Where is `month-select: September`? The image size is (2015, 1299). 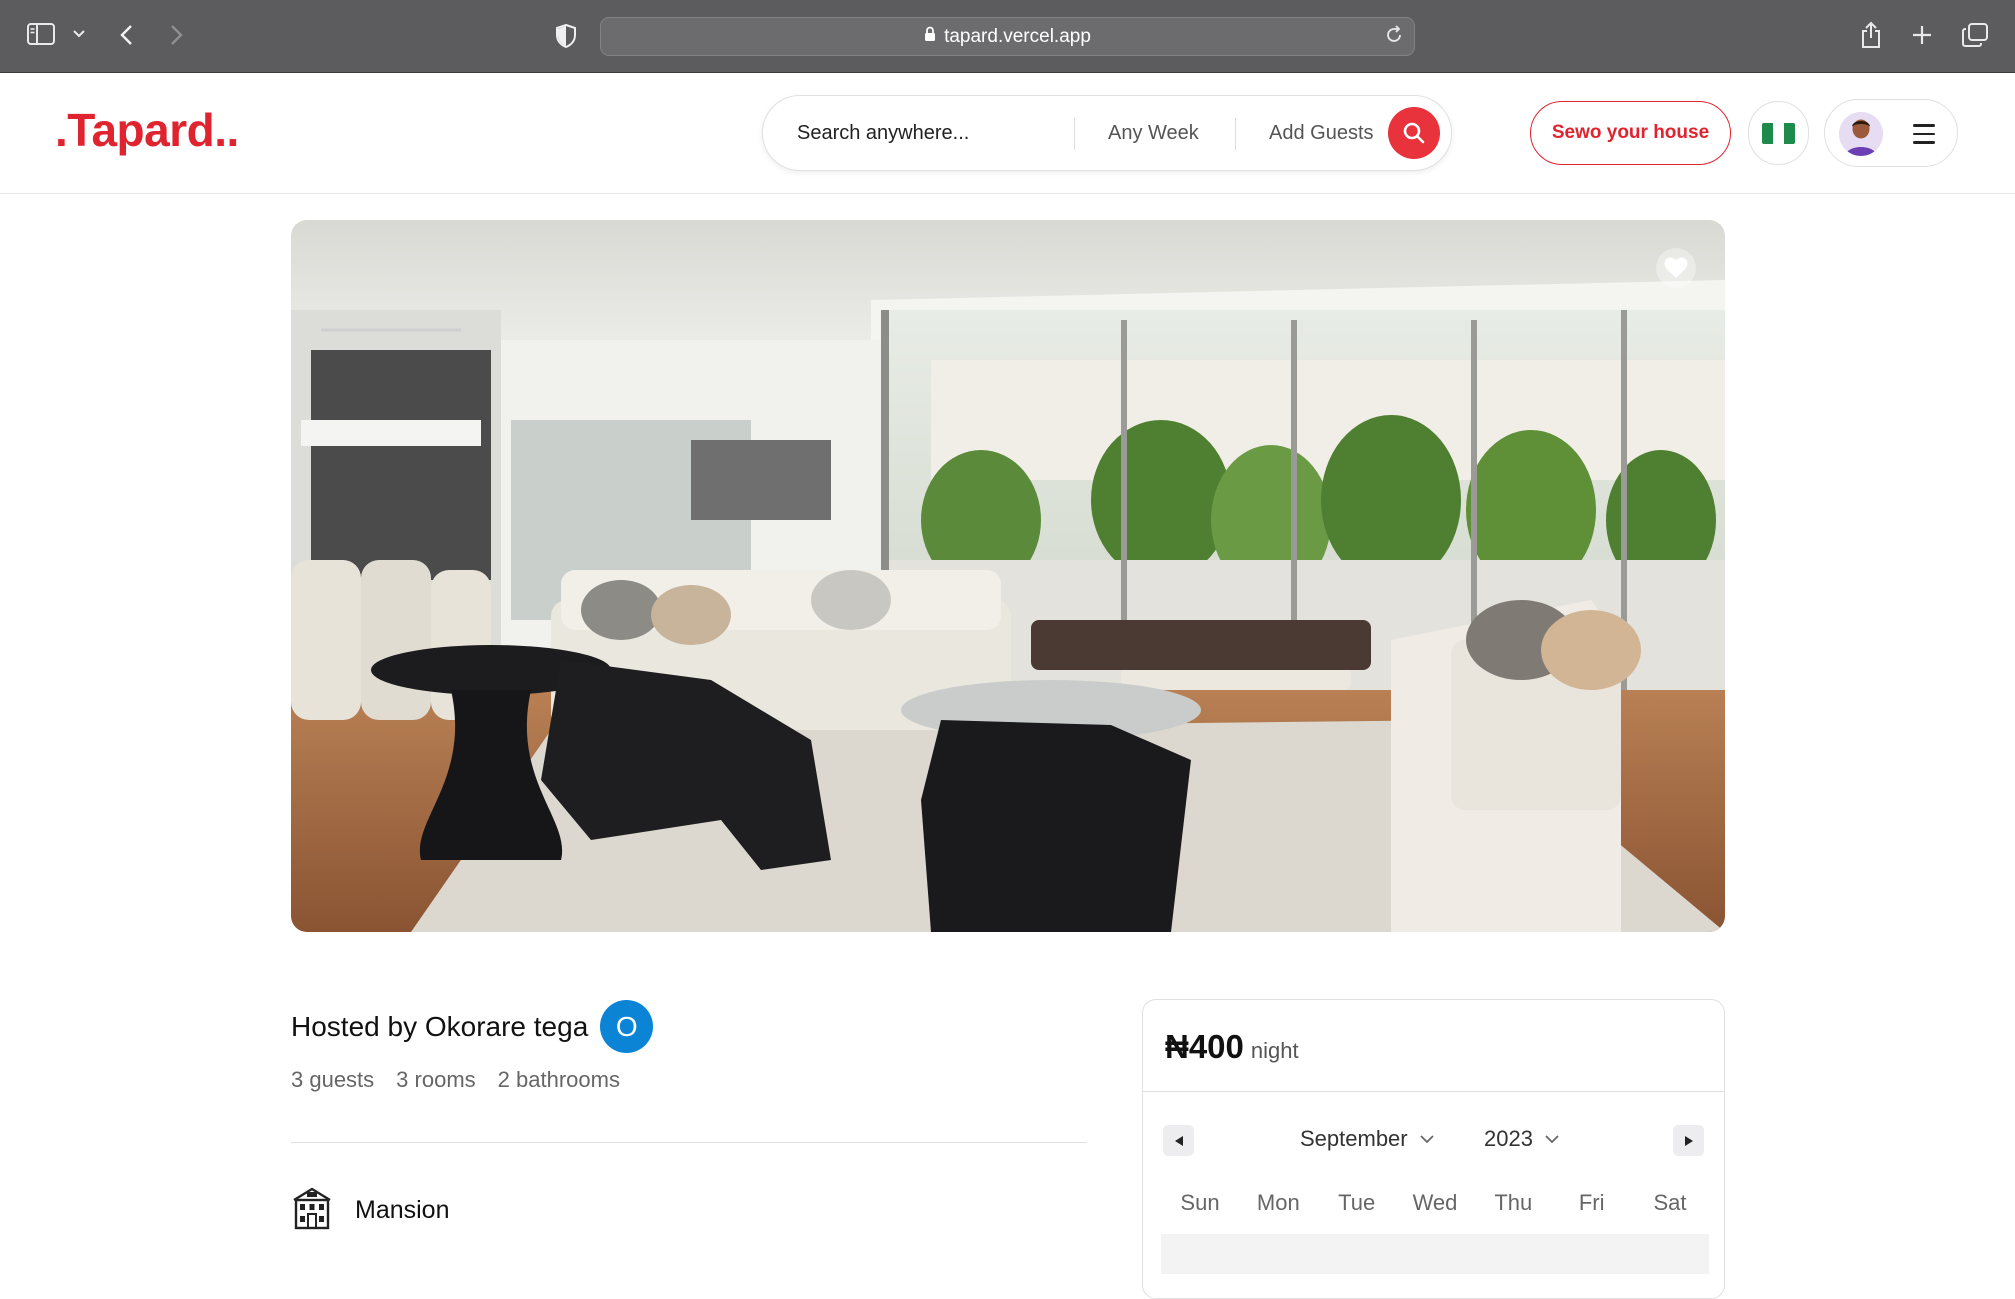
month-select: September is located at coordinates (1367, 1139).